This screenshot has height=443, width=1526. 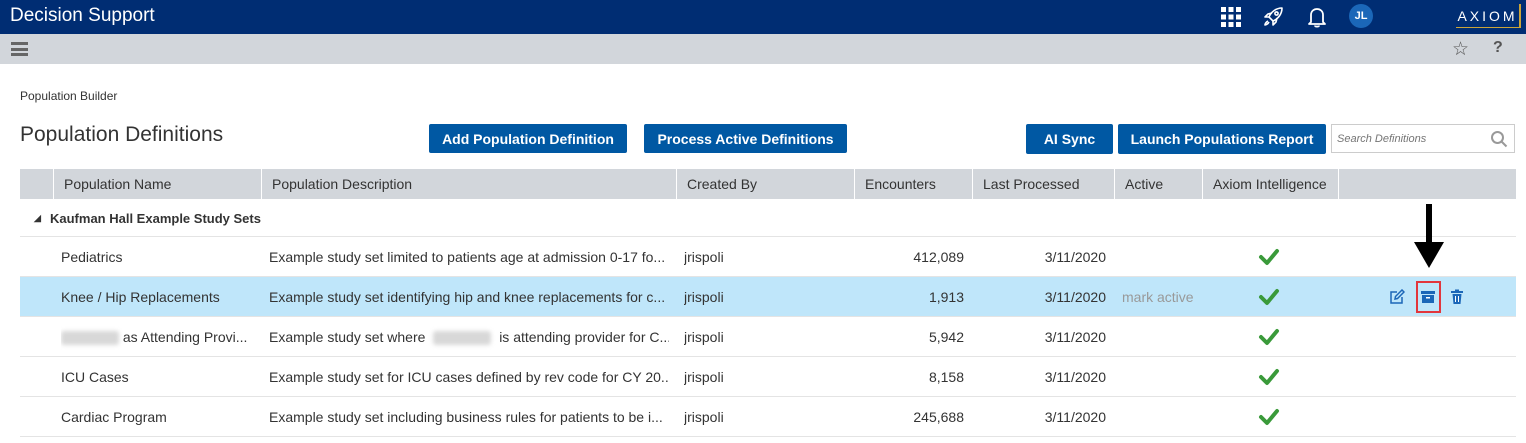 I want to click on group-row: ◢ Kaufman Hall Example Study Sets, so click(x=768, y=218).